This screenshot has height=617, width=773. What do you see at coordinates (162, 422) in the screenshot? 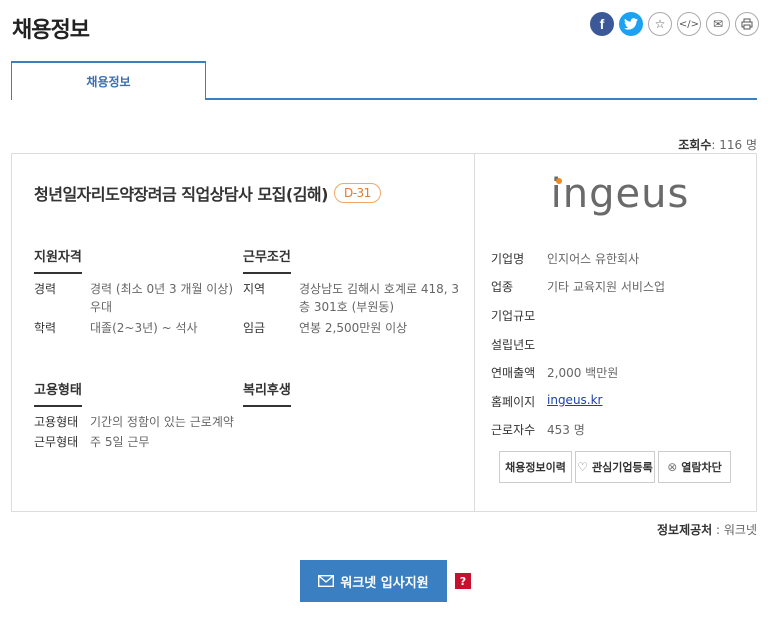
I see `row-value: 기간의 정함이 있는 근로계약` at bounding box center [162, 422].